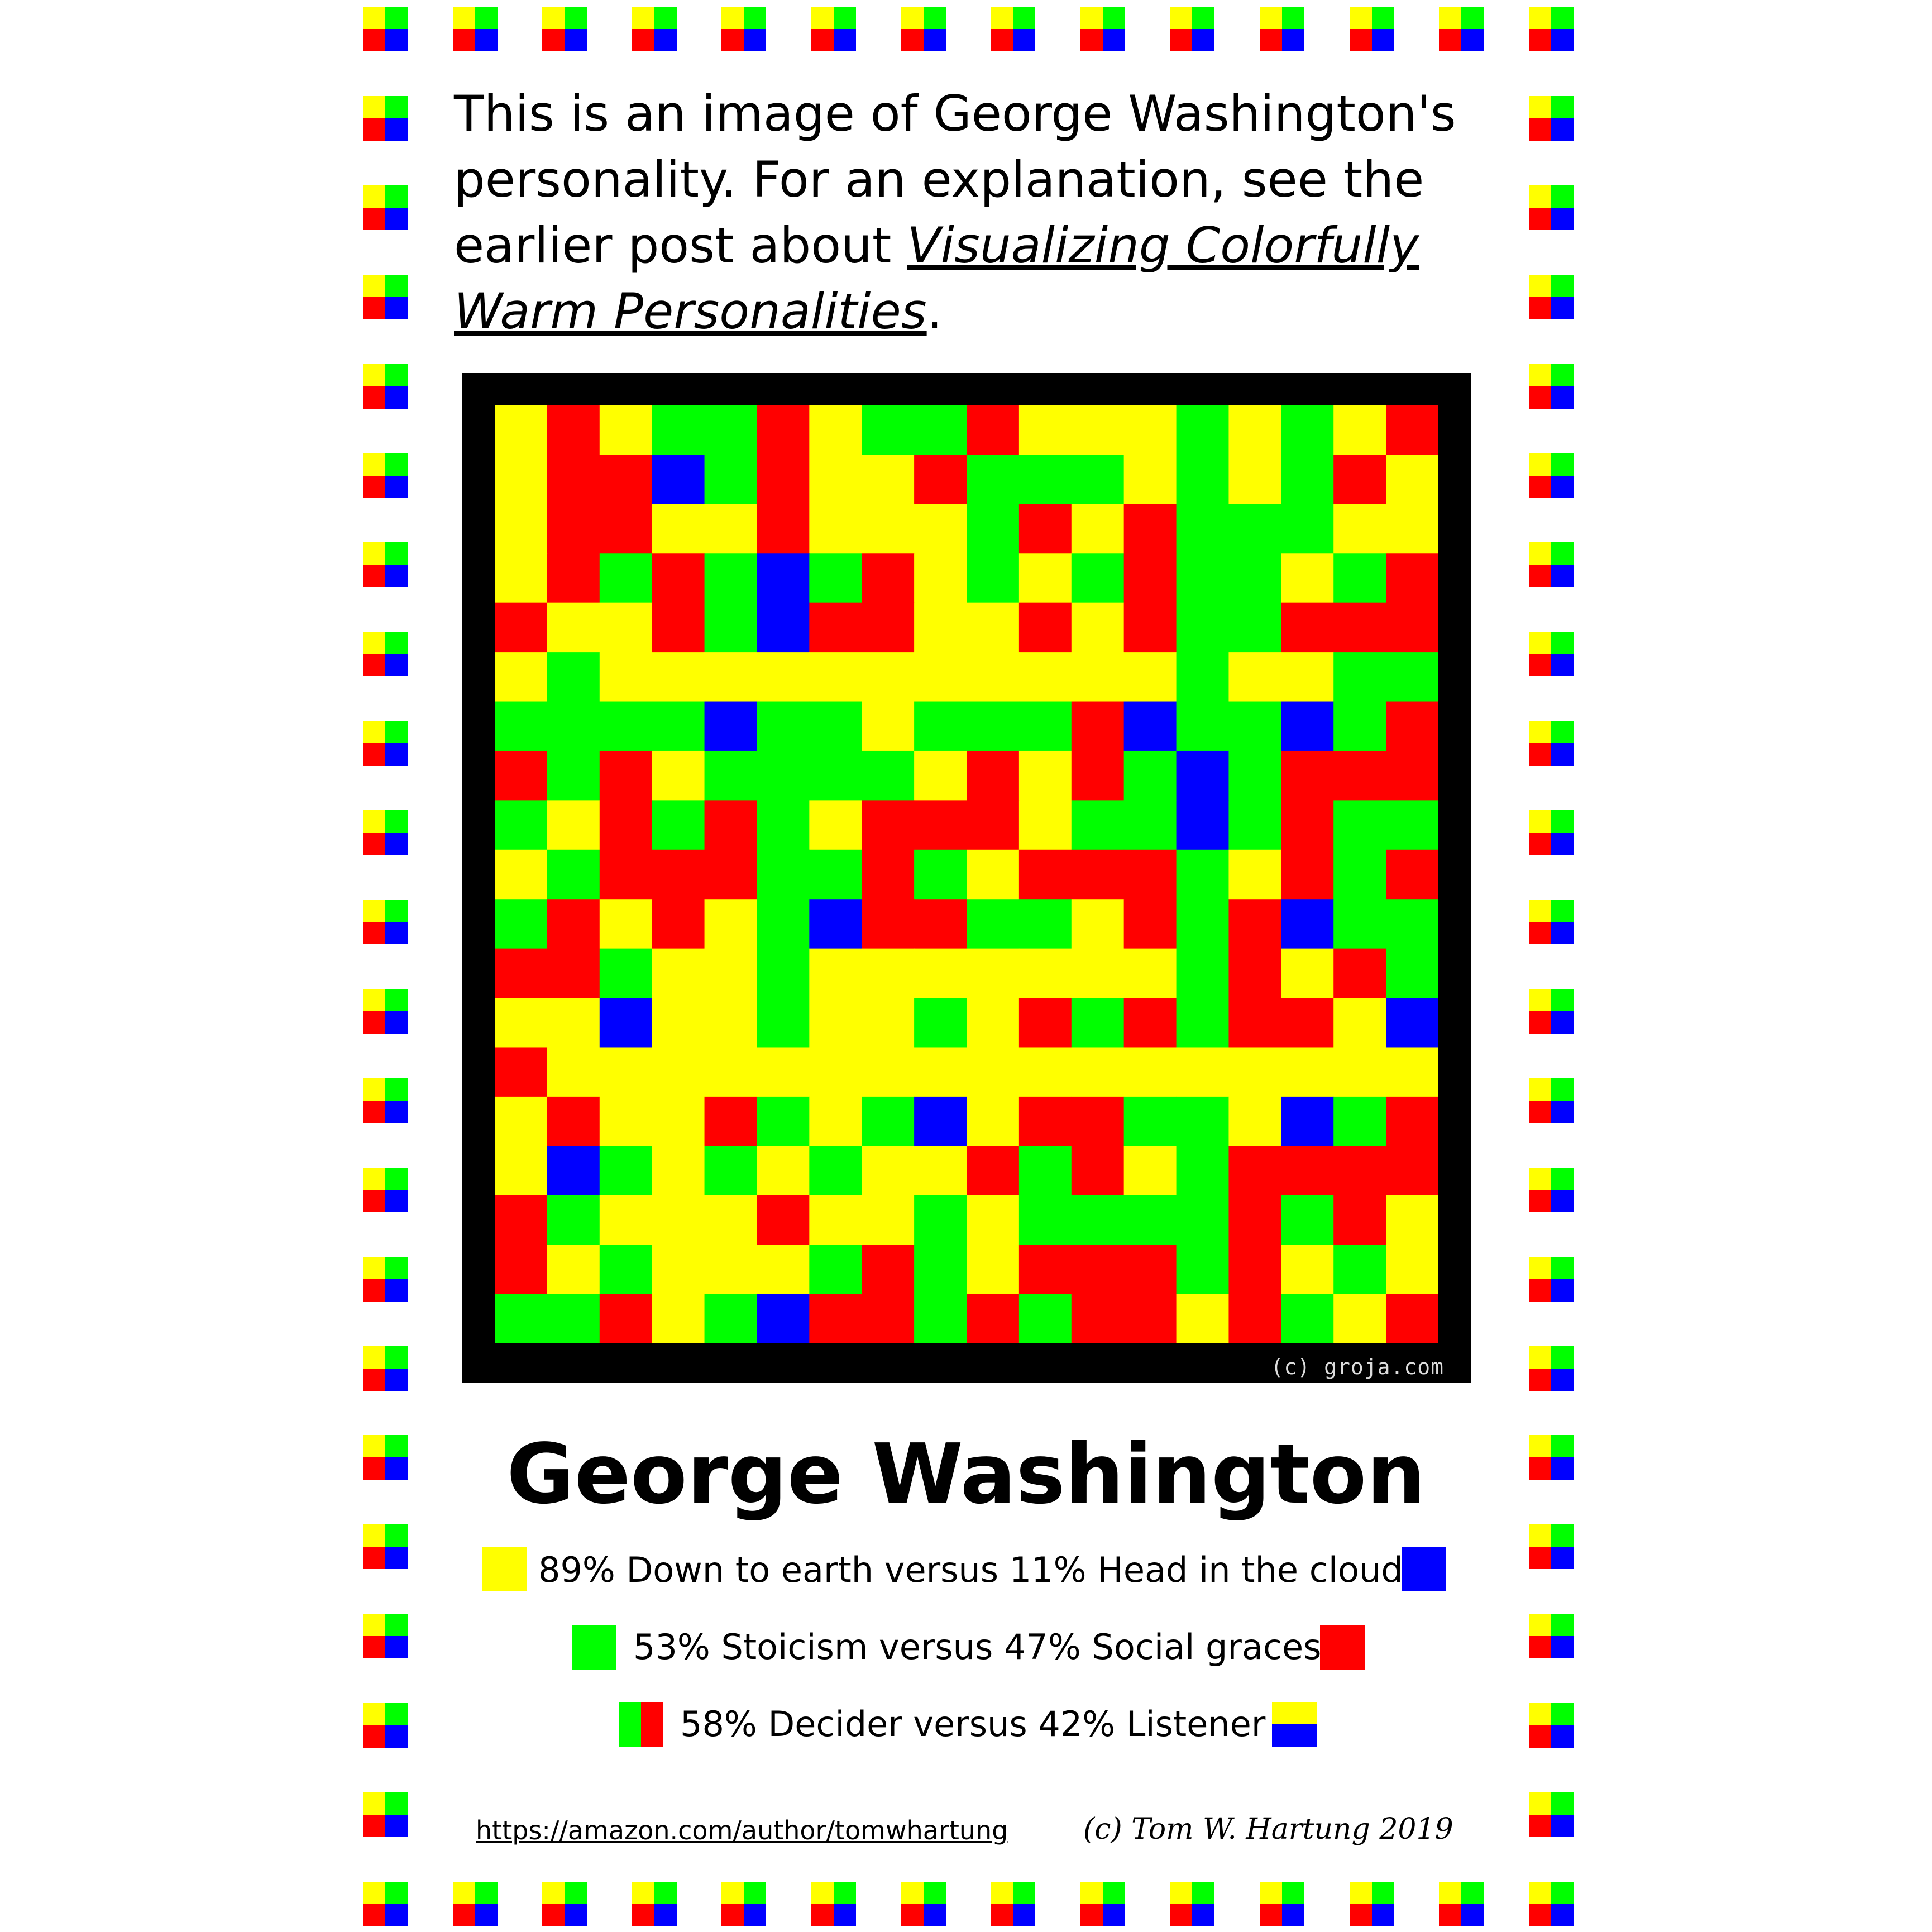 This screenshot has width=1932, height=1932. I want to click on person-name: George Washington, so click(966, 1474).